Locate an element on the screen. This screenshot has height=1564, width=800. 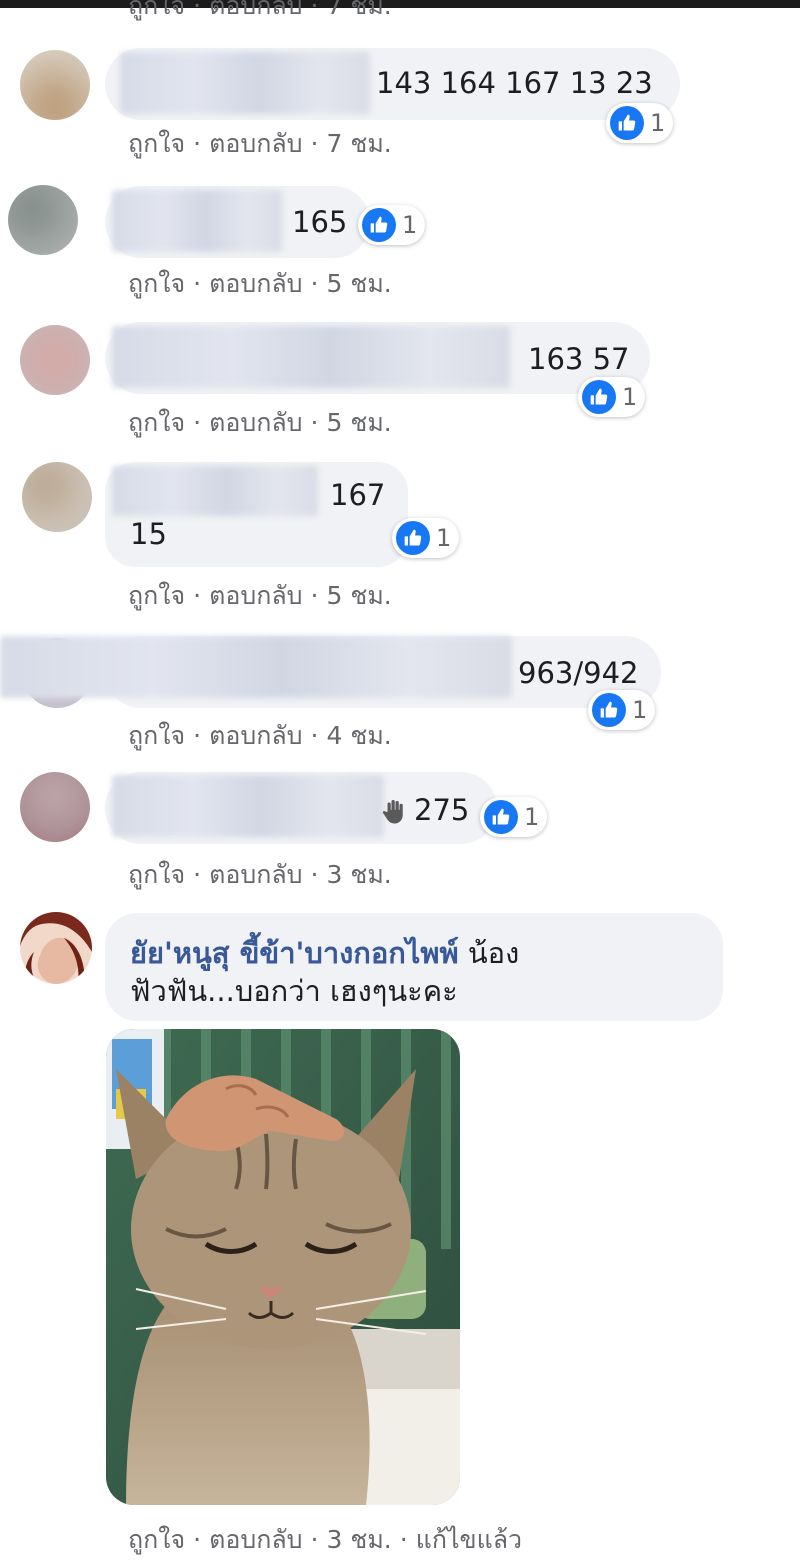
edited-label: แก้ไขแล้ว is located at coordinates (469, 1540).